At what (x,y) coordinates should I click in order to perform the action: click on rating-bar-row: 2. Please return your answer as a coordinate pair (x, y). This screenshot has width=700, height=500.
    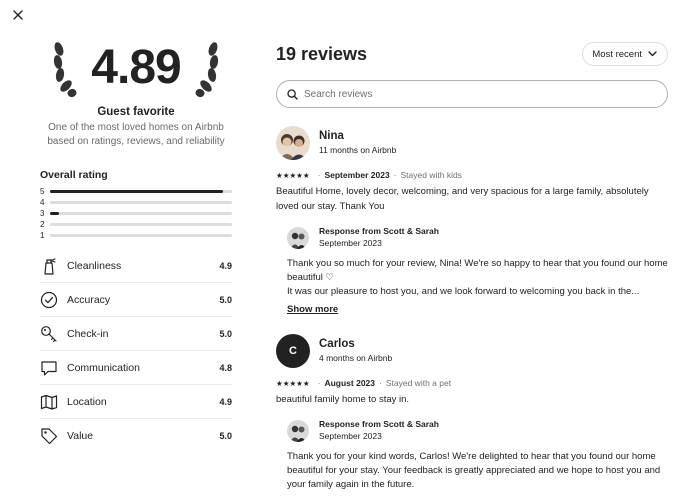
    Looking at the image, I should click on (136, 224).